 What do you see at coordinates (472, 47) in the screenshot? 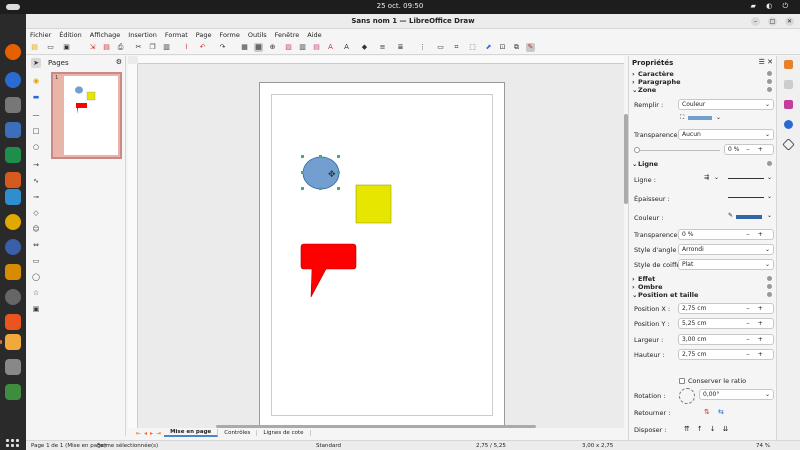
I see `filter-icon: ⬚` at bounding box center [472, 47].